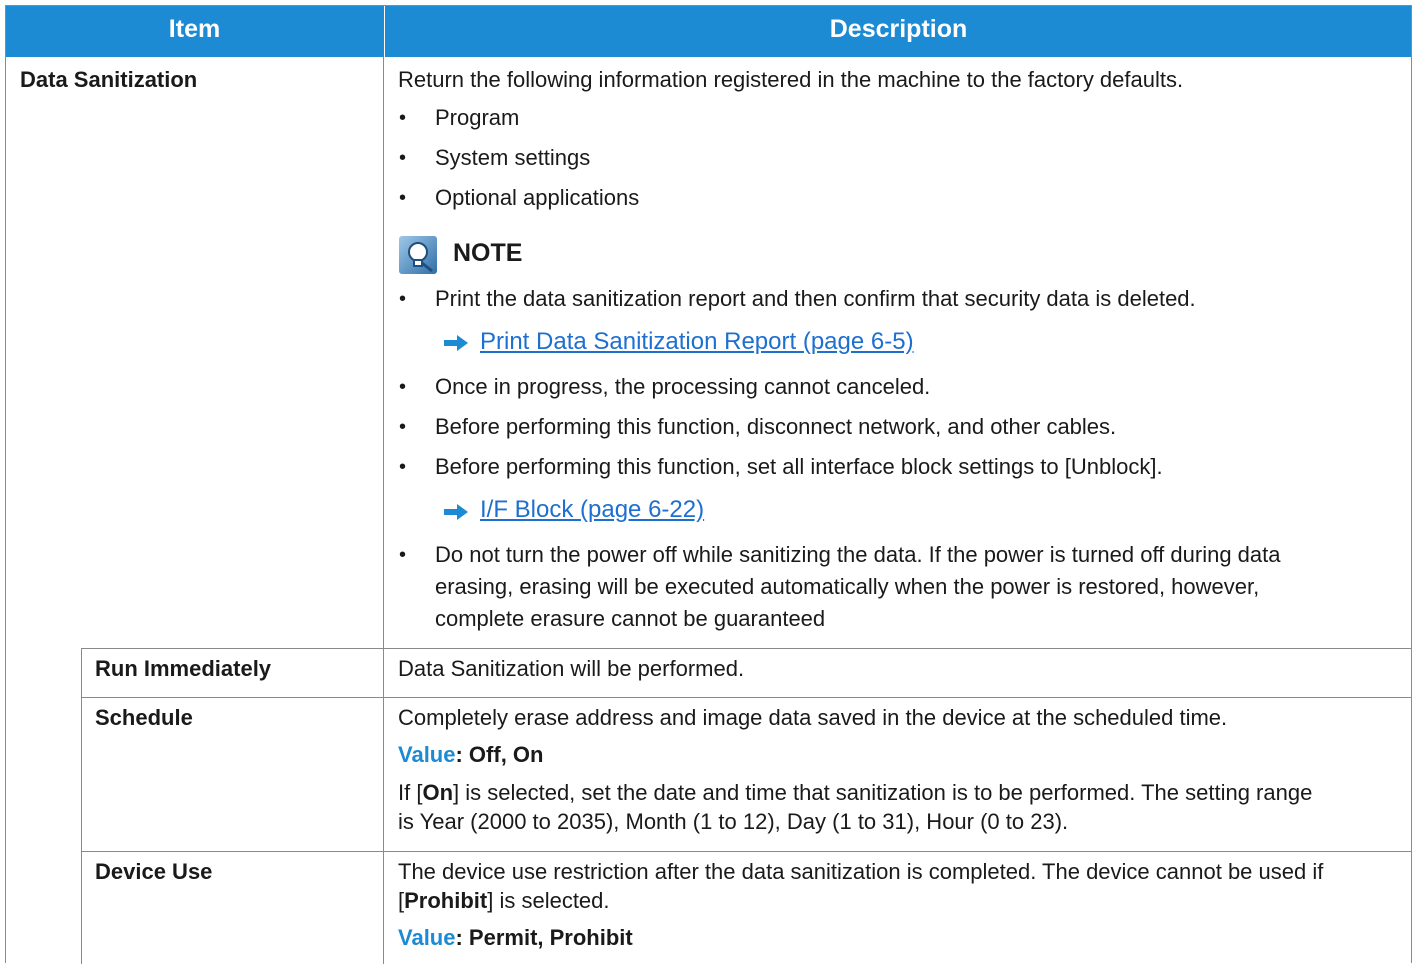  I want to click on schedule-value: Value: Off, On, so click(470, 755).